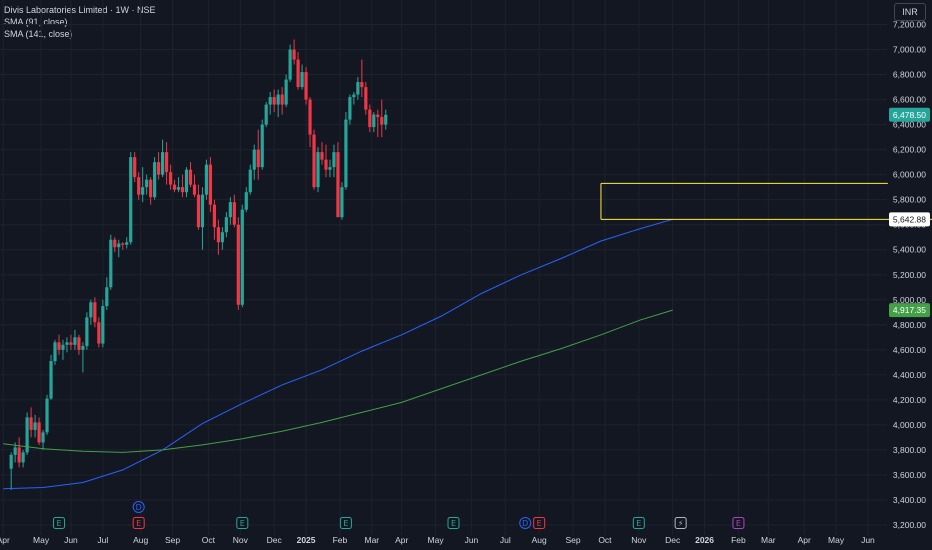 The width and height of the screenshot is (932, 550). Describe the element at coordinates (909, 325) in the screenshot. I see `y-tick-label: 4,800.00` at that location.